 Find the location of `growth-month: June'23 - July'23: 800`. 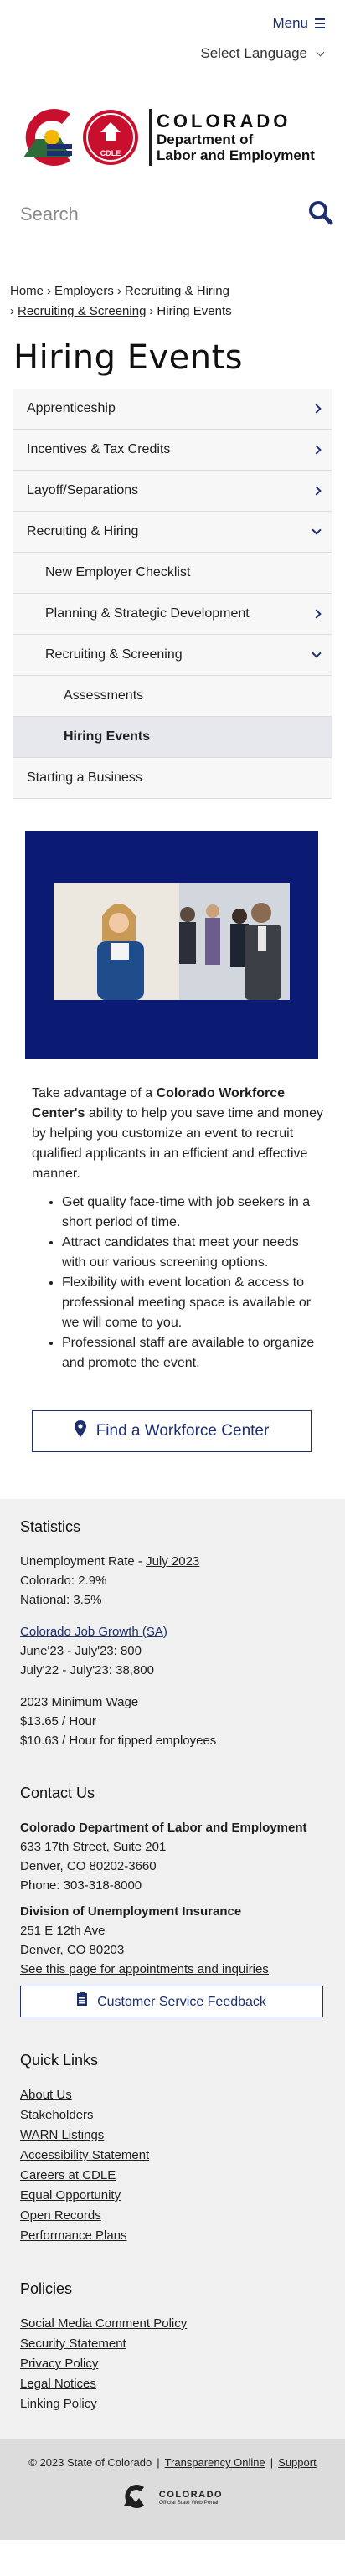

growth-month: June'23 - July'23: 800 is located at coordinates (81, 1651).